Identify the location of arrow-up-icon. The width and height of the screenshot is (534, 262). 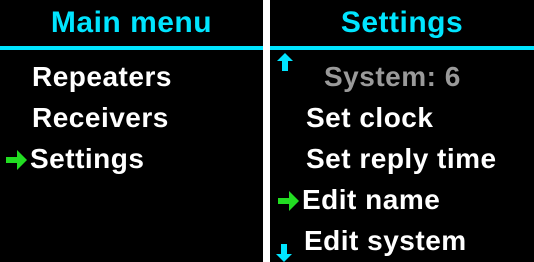
(285, 62).